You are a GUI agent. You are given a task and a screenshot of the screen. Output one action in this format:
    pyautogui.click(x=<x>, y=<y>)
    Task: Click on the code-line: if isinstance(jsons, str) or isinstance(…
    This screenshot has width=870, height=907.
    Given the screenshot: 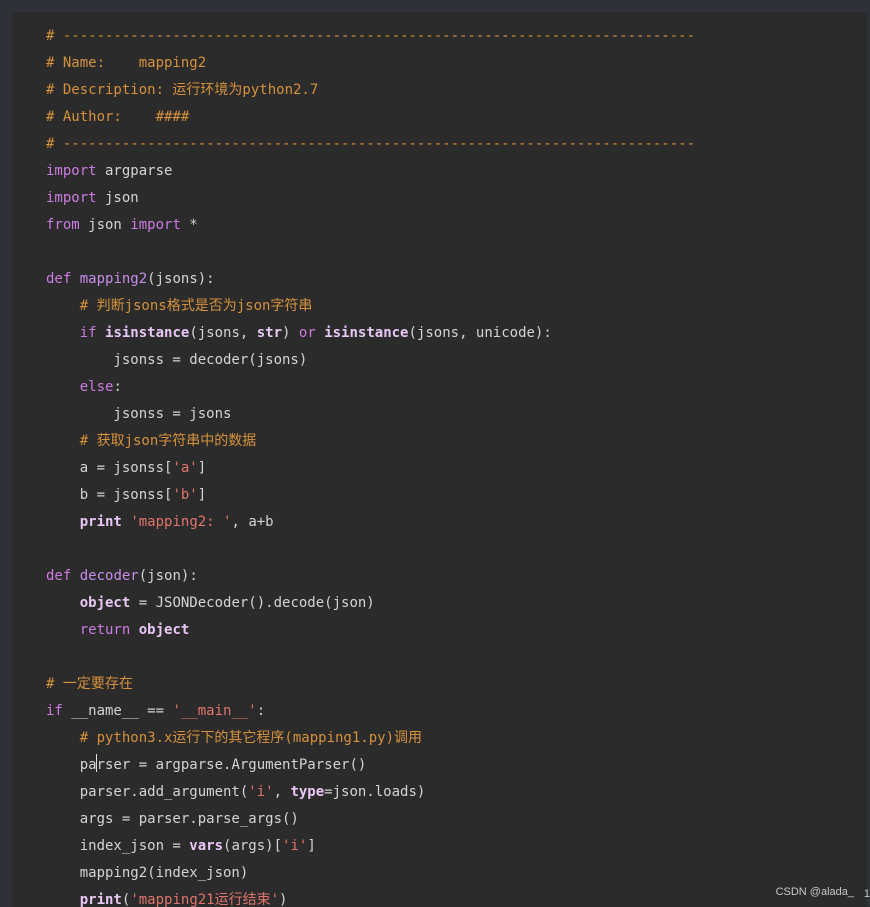 What is the action you would take?
    pyautogui.click(x=370, y=333)
    